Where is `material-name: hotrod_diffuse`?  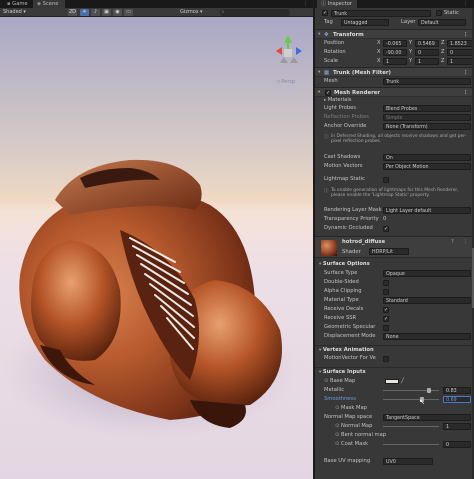 material-name: hotrod_diffuse is located at coordinates (364, 242).